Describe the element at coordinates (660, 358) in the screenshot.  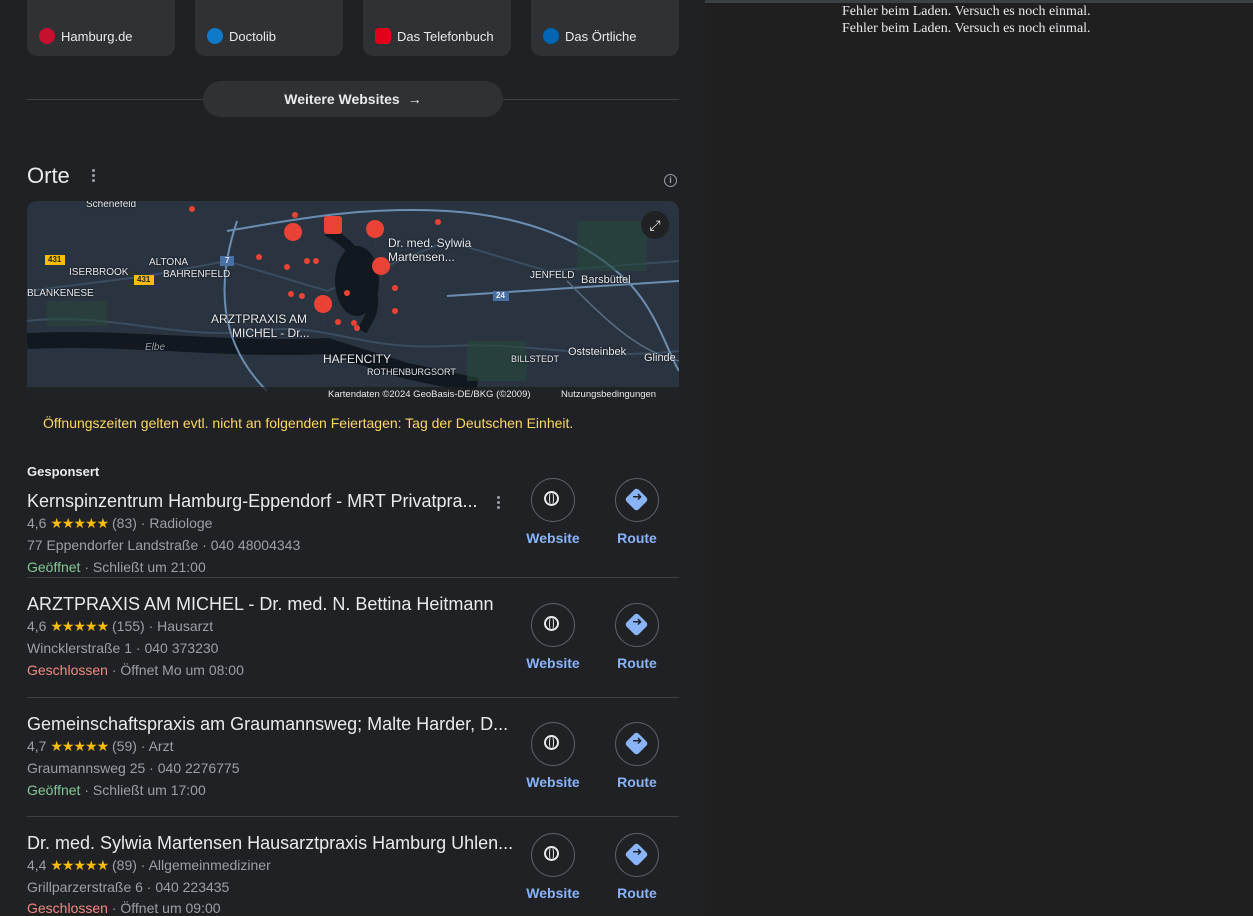
I see `map-label: Glinde` at that location.